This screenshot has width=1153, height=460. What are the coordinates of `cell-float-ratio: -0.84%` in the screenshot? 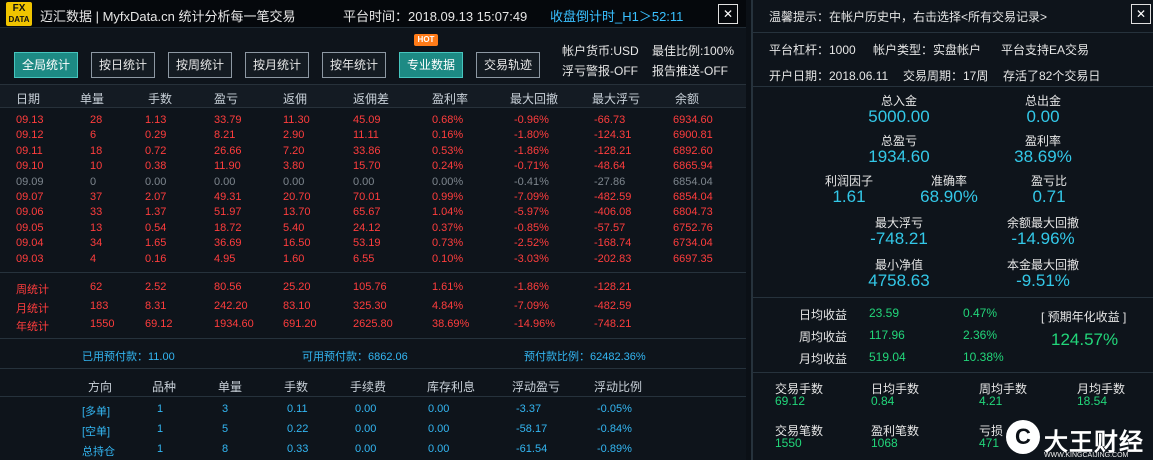 It's located at (614, 429).